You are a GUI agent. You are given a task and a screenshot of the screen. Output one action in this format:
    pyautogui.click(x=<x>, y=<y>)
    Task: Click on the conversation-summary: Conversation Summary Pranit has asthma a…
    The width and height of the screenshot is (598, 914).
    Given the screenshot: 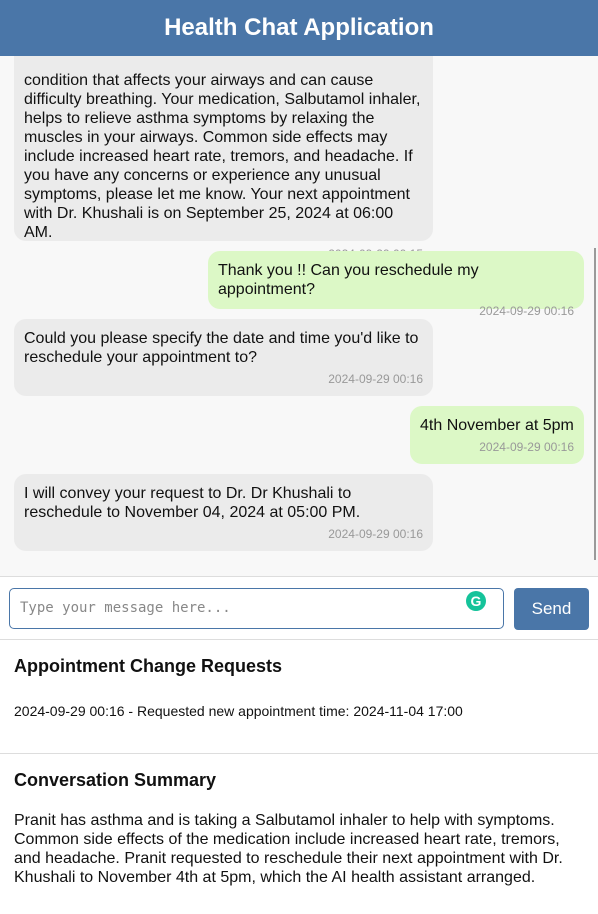 What is the action you would take?
    pyautogui.click(x=299, y=828)
    